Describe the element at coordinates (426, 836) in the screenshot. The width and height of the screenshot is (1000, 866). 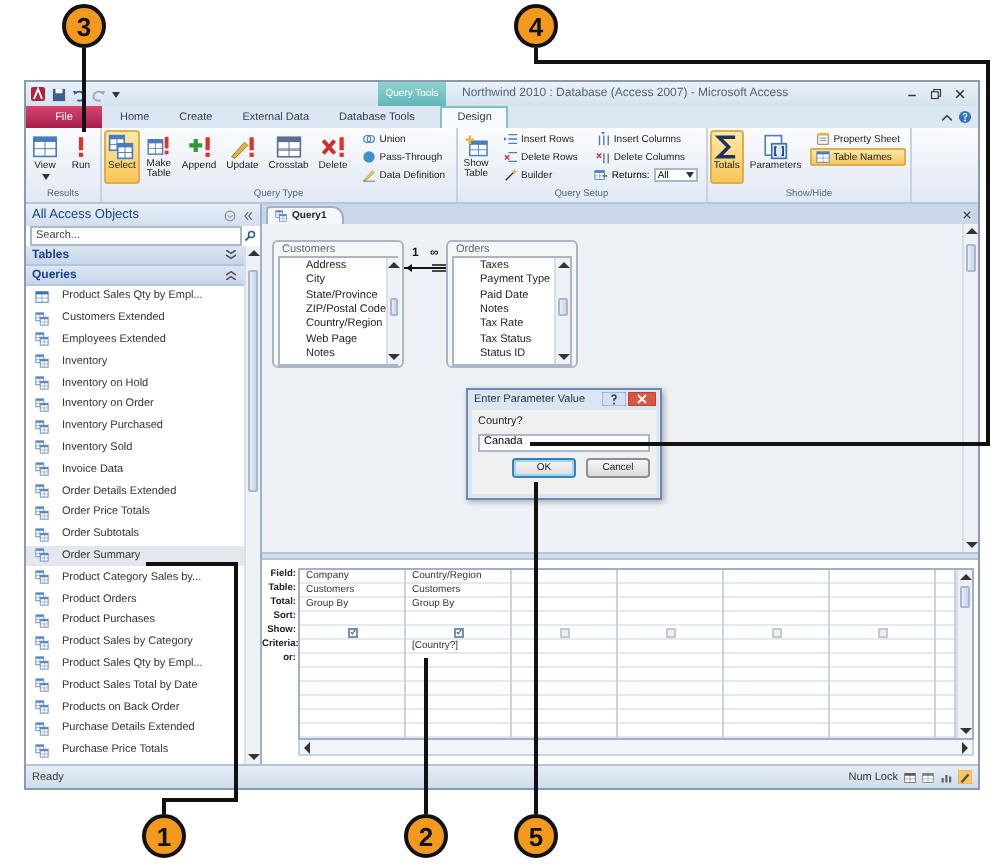
I see `callout-number: 2` at that location.